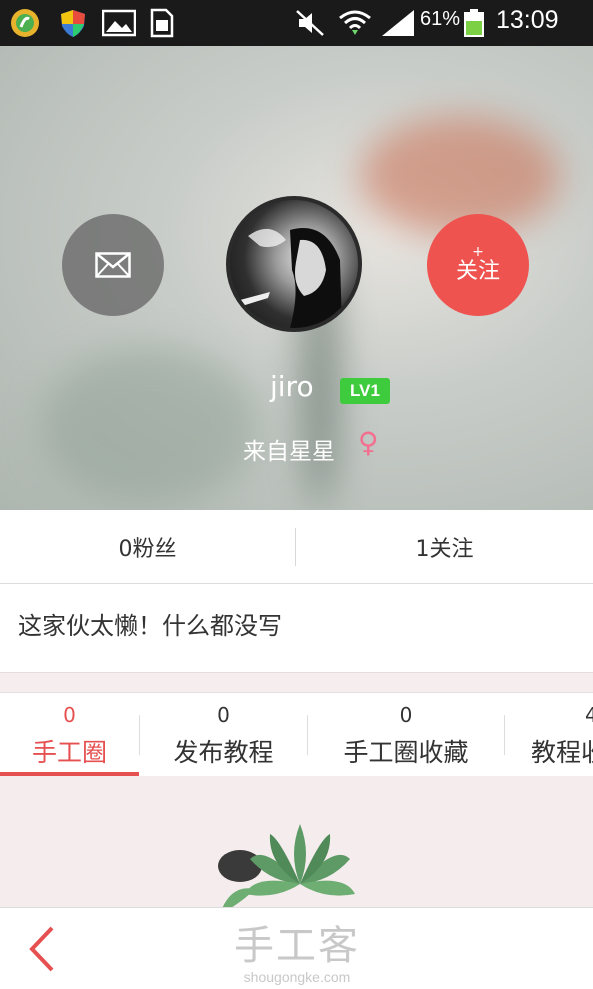 The image size is (593, 989). Describe the element at coordinates (474, 23) in the screenshot. I see `battery-icon` at that location.